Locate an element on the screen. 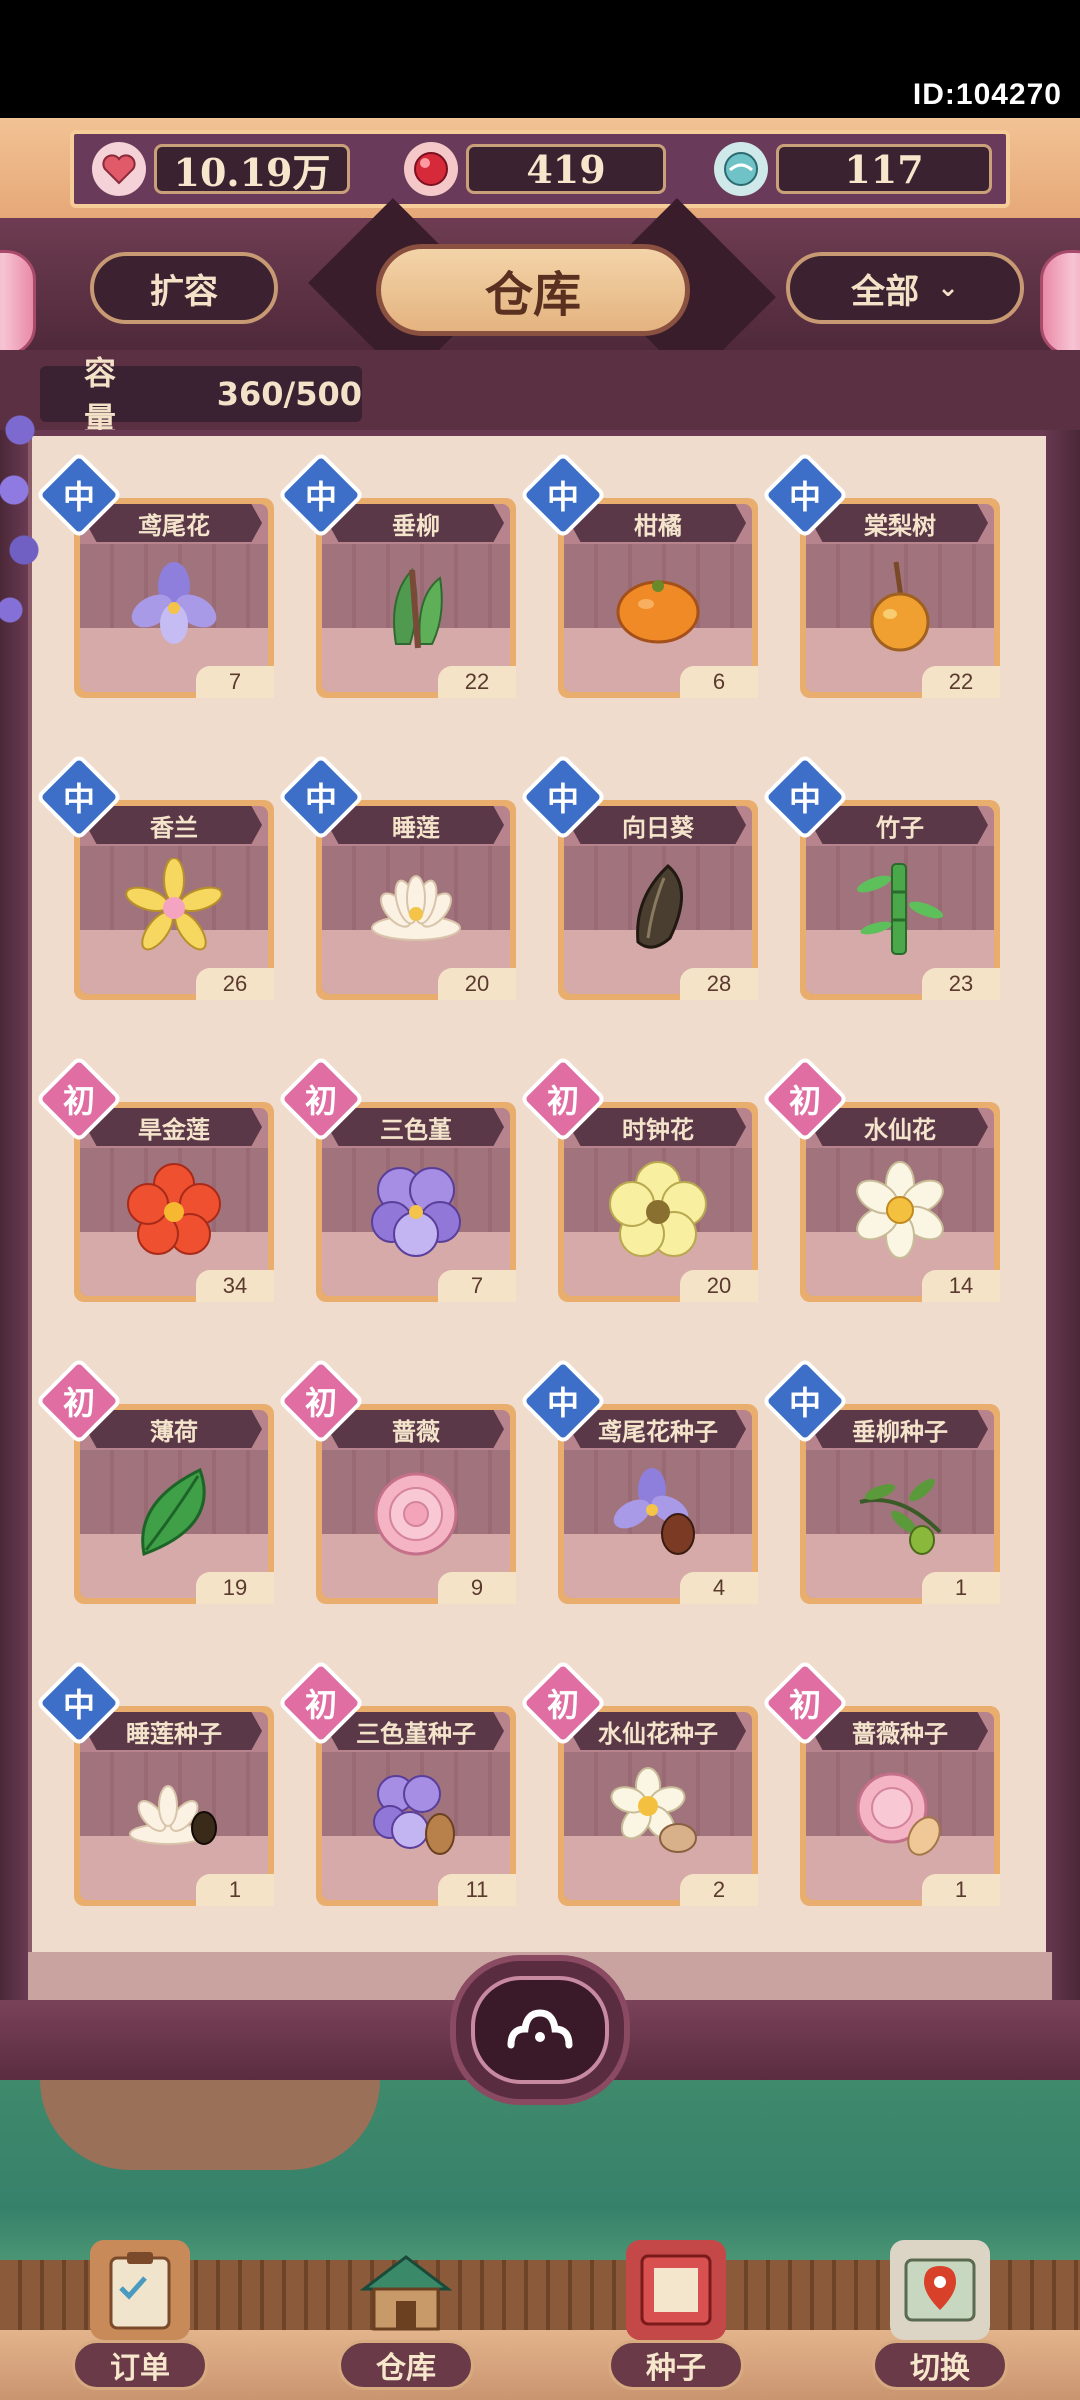  expand-button: 扩容 is located at coordinates (184, 288).